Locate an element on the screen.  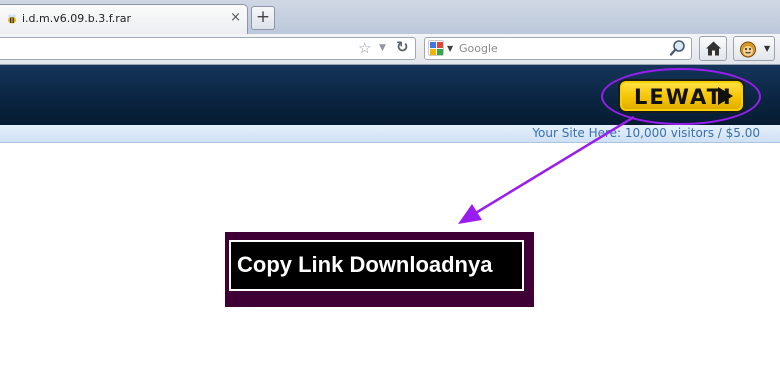
download-link-box: Copy Link Downloadnya is located at coordinates (379, 269).